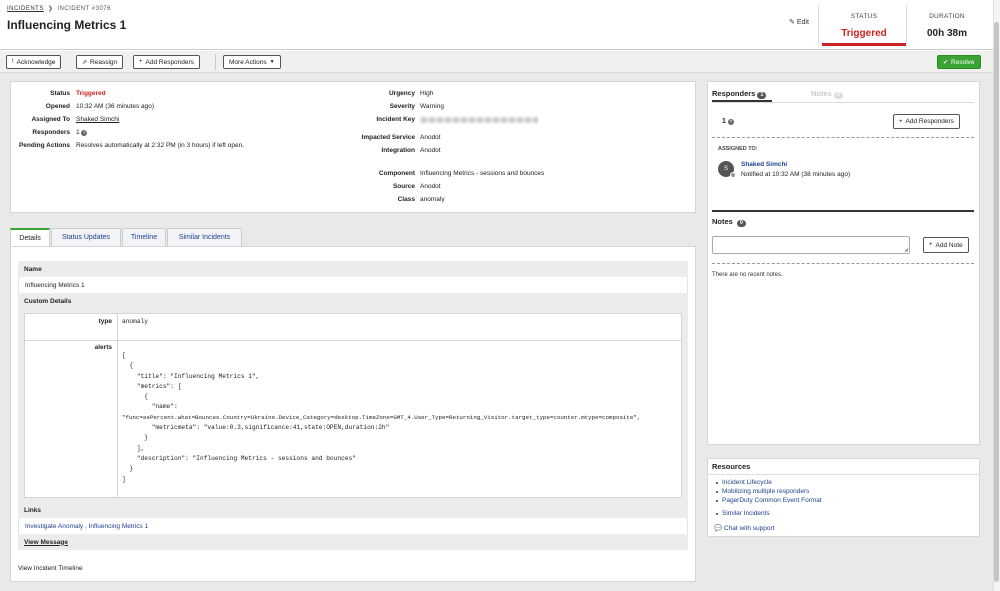 This screenshot has height=591, width=1000. I want to click on tab-timeline: Timeline, so click(144, 237).